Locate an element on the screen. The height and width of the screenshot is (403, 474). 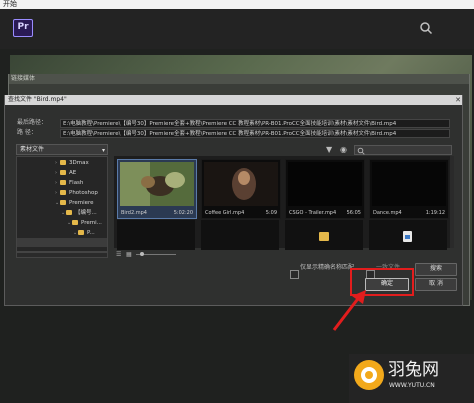
tree-selected-row is located at coordinates (62, 242).